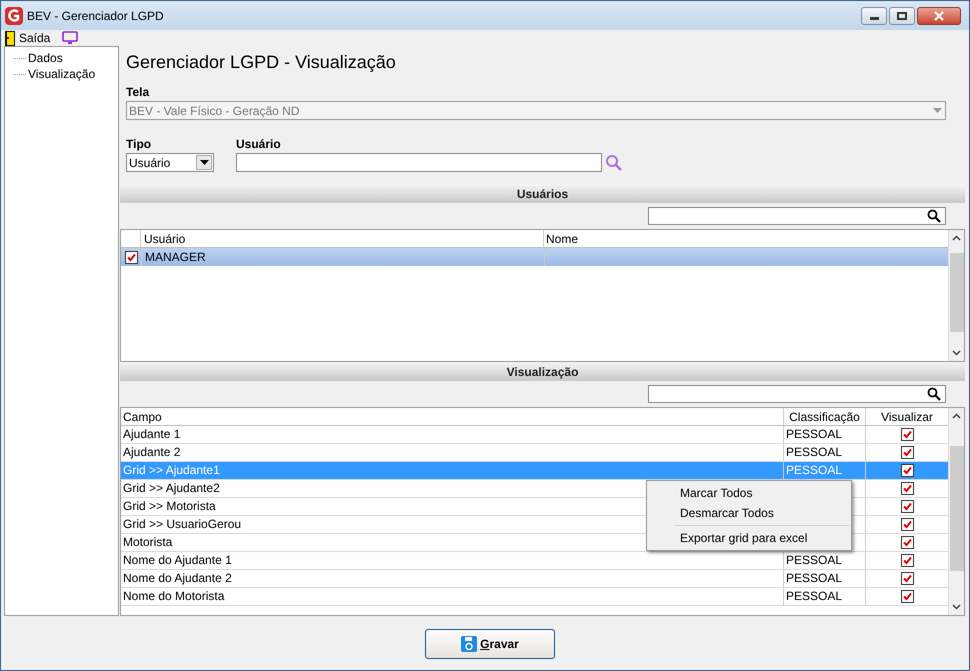 Image resolution: width=970 pixels, height=671 pixels. I want to click on table-cell: Nome do Ajudante 2, so click(452, 578).